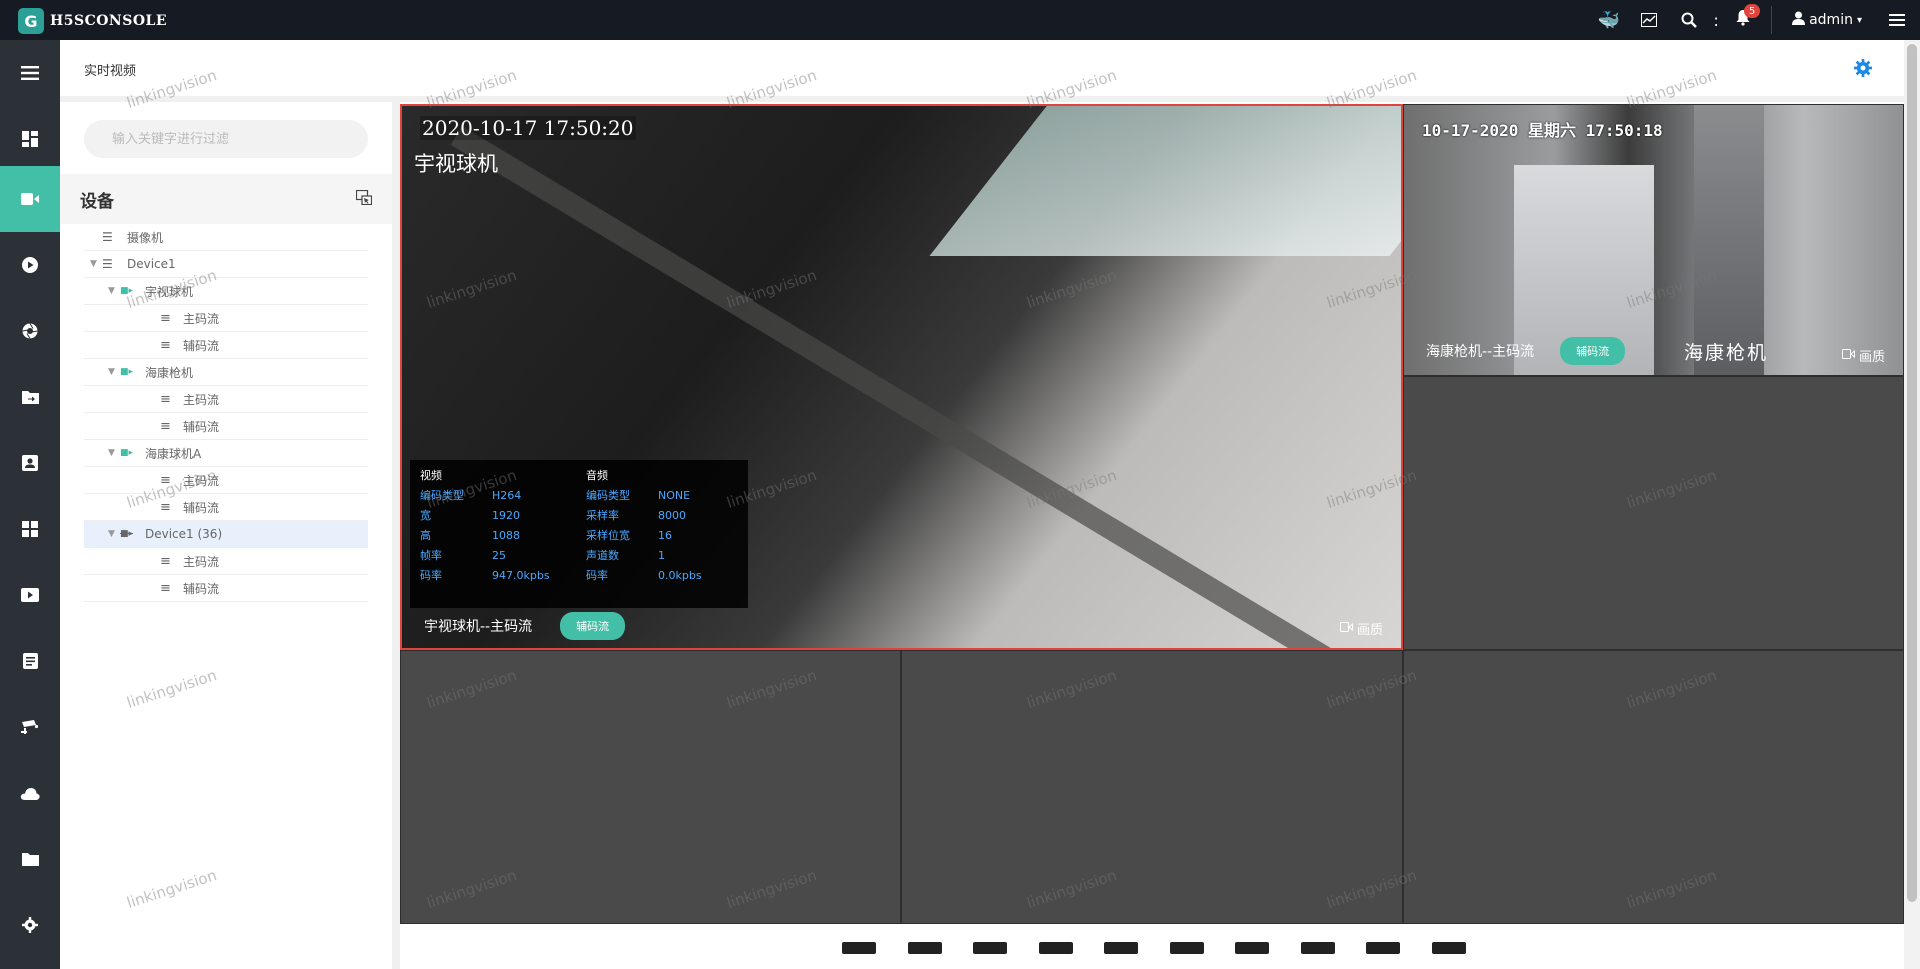  What do you see at coordinates (127, 534) in the screenshot?
I see `camera-off-icon: ■▸` at bounding box center [127, 534].